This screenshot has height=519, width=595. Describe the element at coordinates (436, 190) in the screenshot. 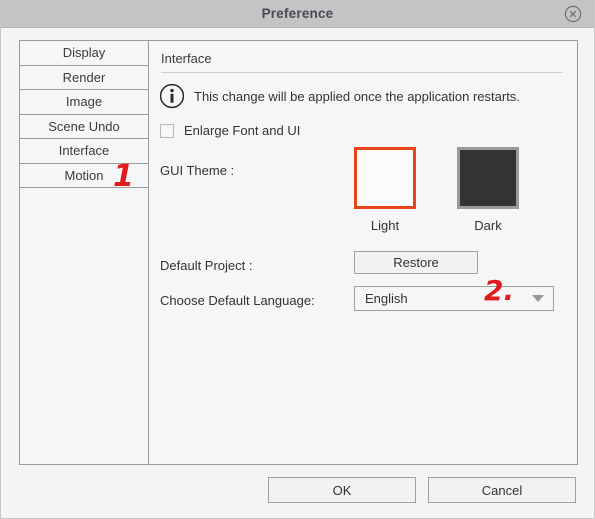

I see `gui-theme-options: Light Dark` at that location.